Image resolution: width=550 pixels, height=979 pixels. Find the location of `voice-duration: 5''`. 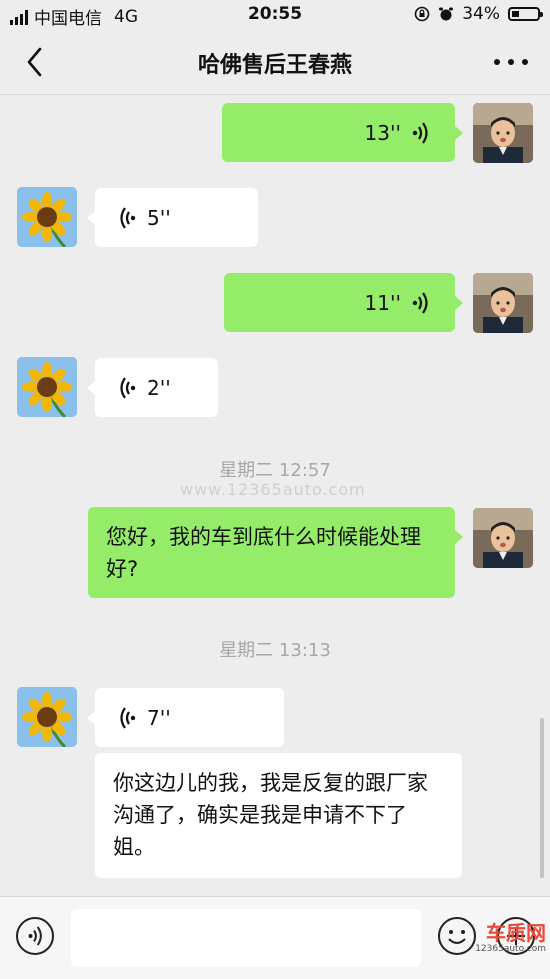

voice-duration: 5'' is located at coordinates (159, 217).